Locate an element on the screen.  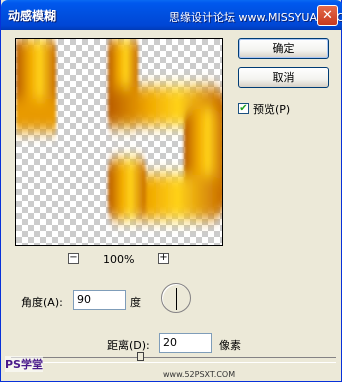
distance-slider-thumb is located at coordinates (140, 356).